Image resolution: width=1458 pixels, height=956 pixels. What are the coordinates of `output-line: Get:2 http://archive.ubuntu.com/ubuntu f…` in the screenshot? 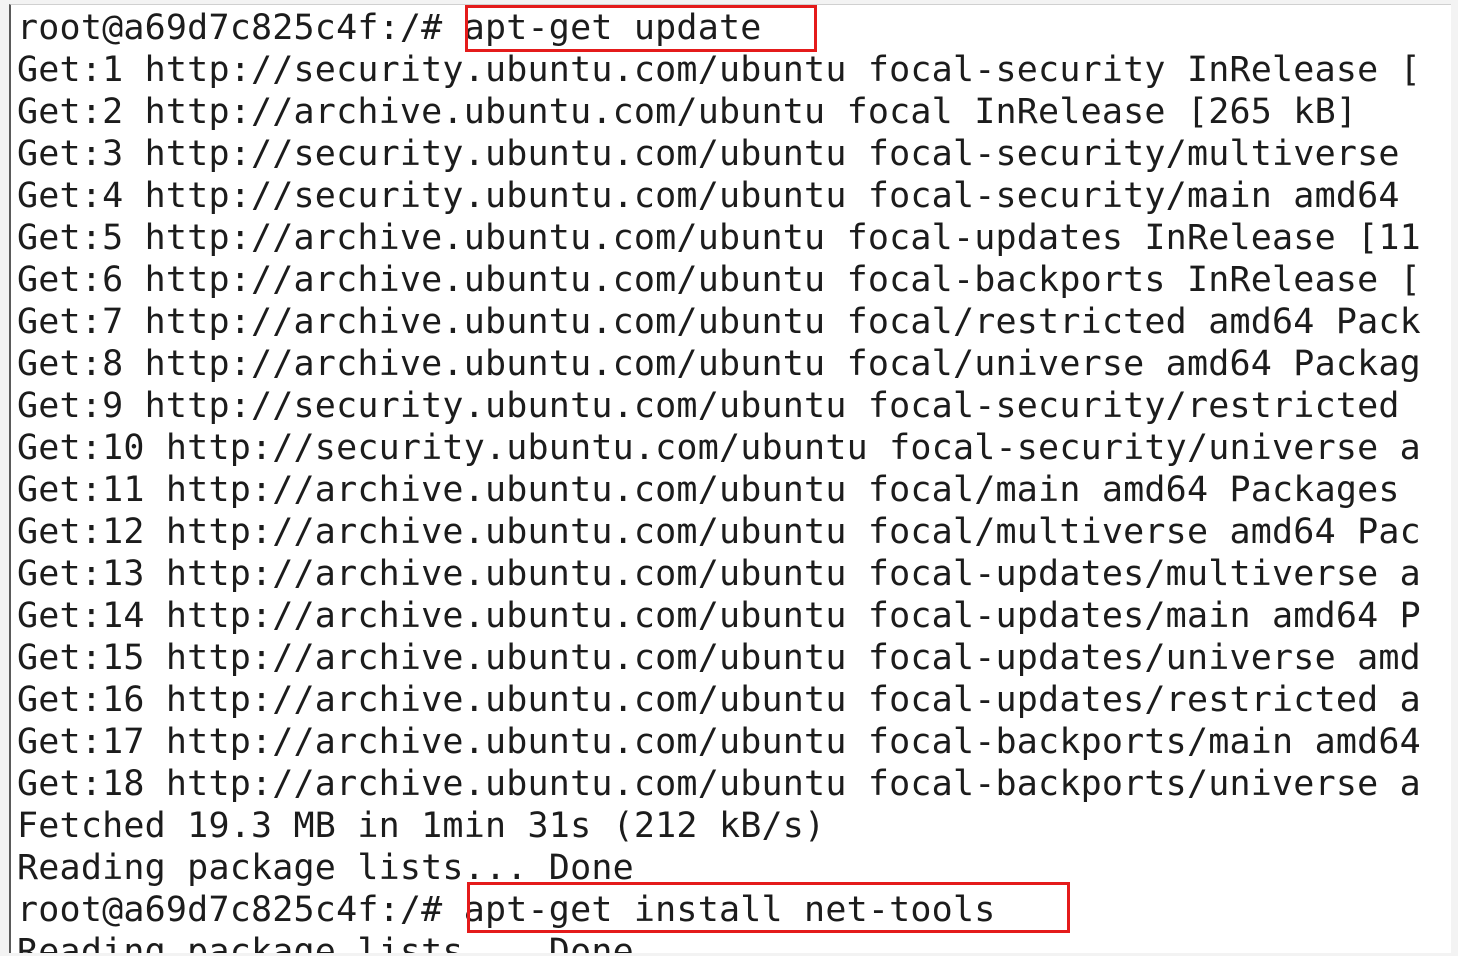 It's located at (687, 112).